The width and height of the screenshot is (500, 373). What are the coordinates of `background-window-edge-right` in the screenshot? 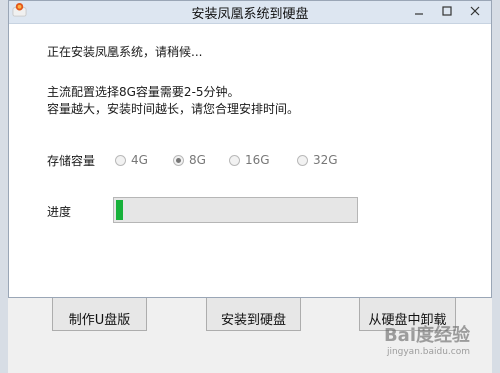 It's located at (496, 186).